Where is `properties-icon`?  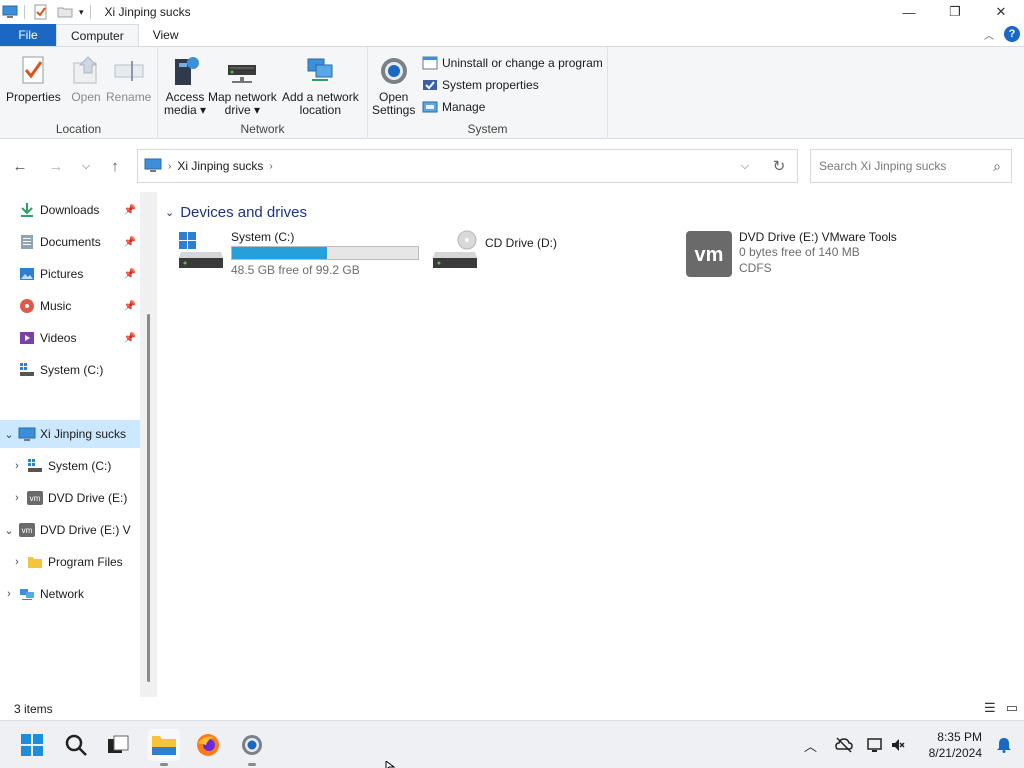
properties-icon is located at coordinates (33, 70).